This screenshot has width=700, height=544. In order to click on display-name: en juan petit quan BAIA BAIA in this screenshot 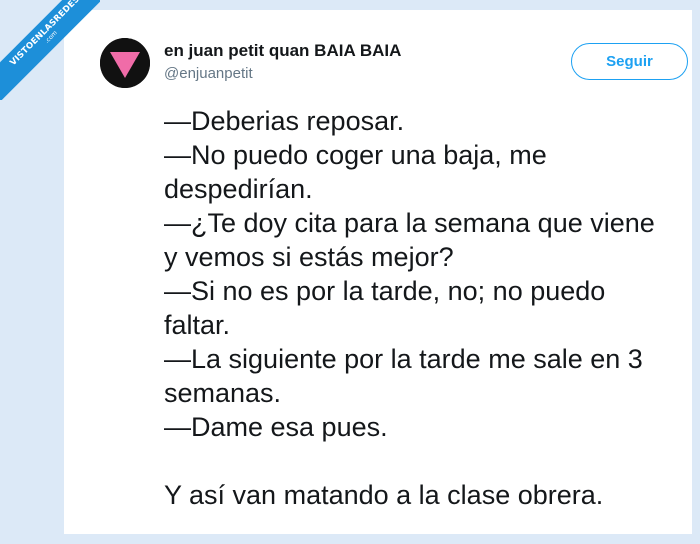, I will do `click(282, 51)`.